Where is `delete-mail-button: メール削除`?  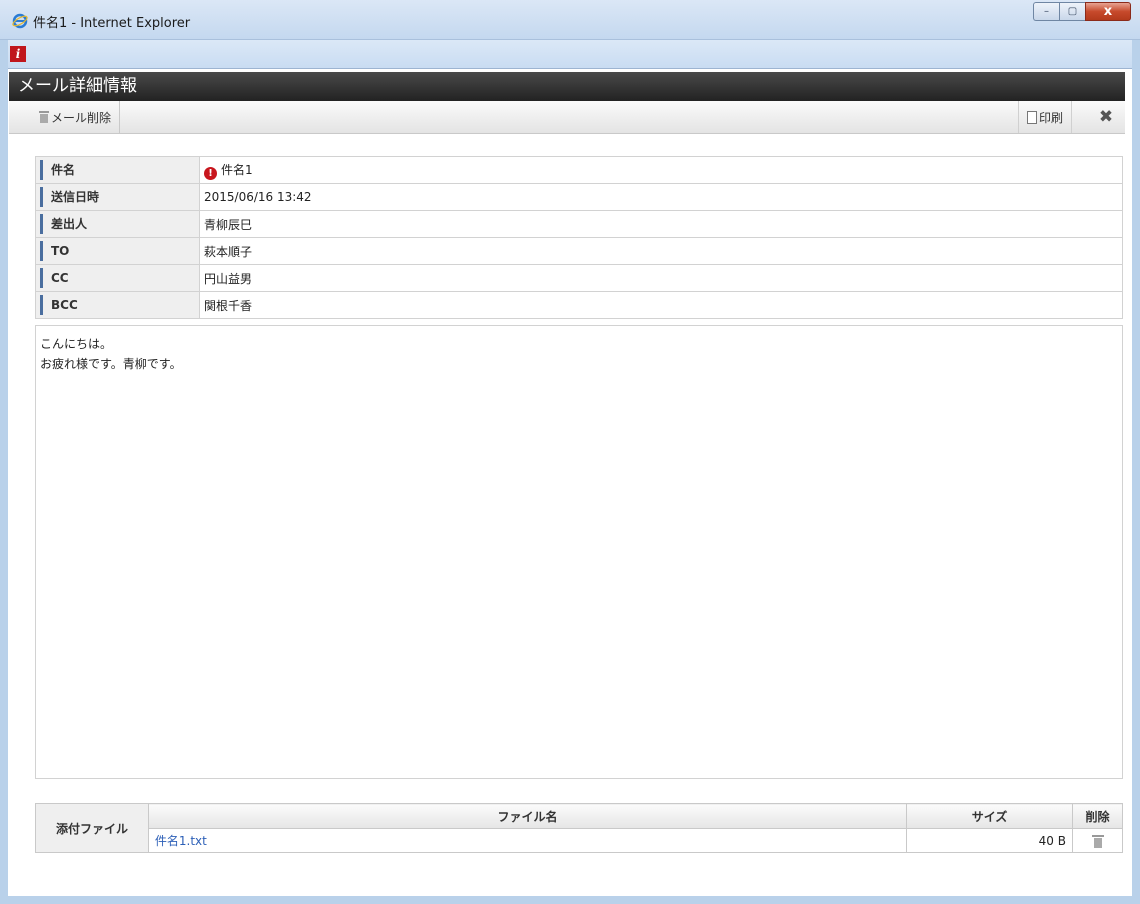 delete-mail-button: メール削除 is located at coordinates (80, 117).